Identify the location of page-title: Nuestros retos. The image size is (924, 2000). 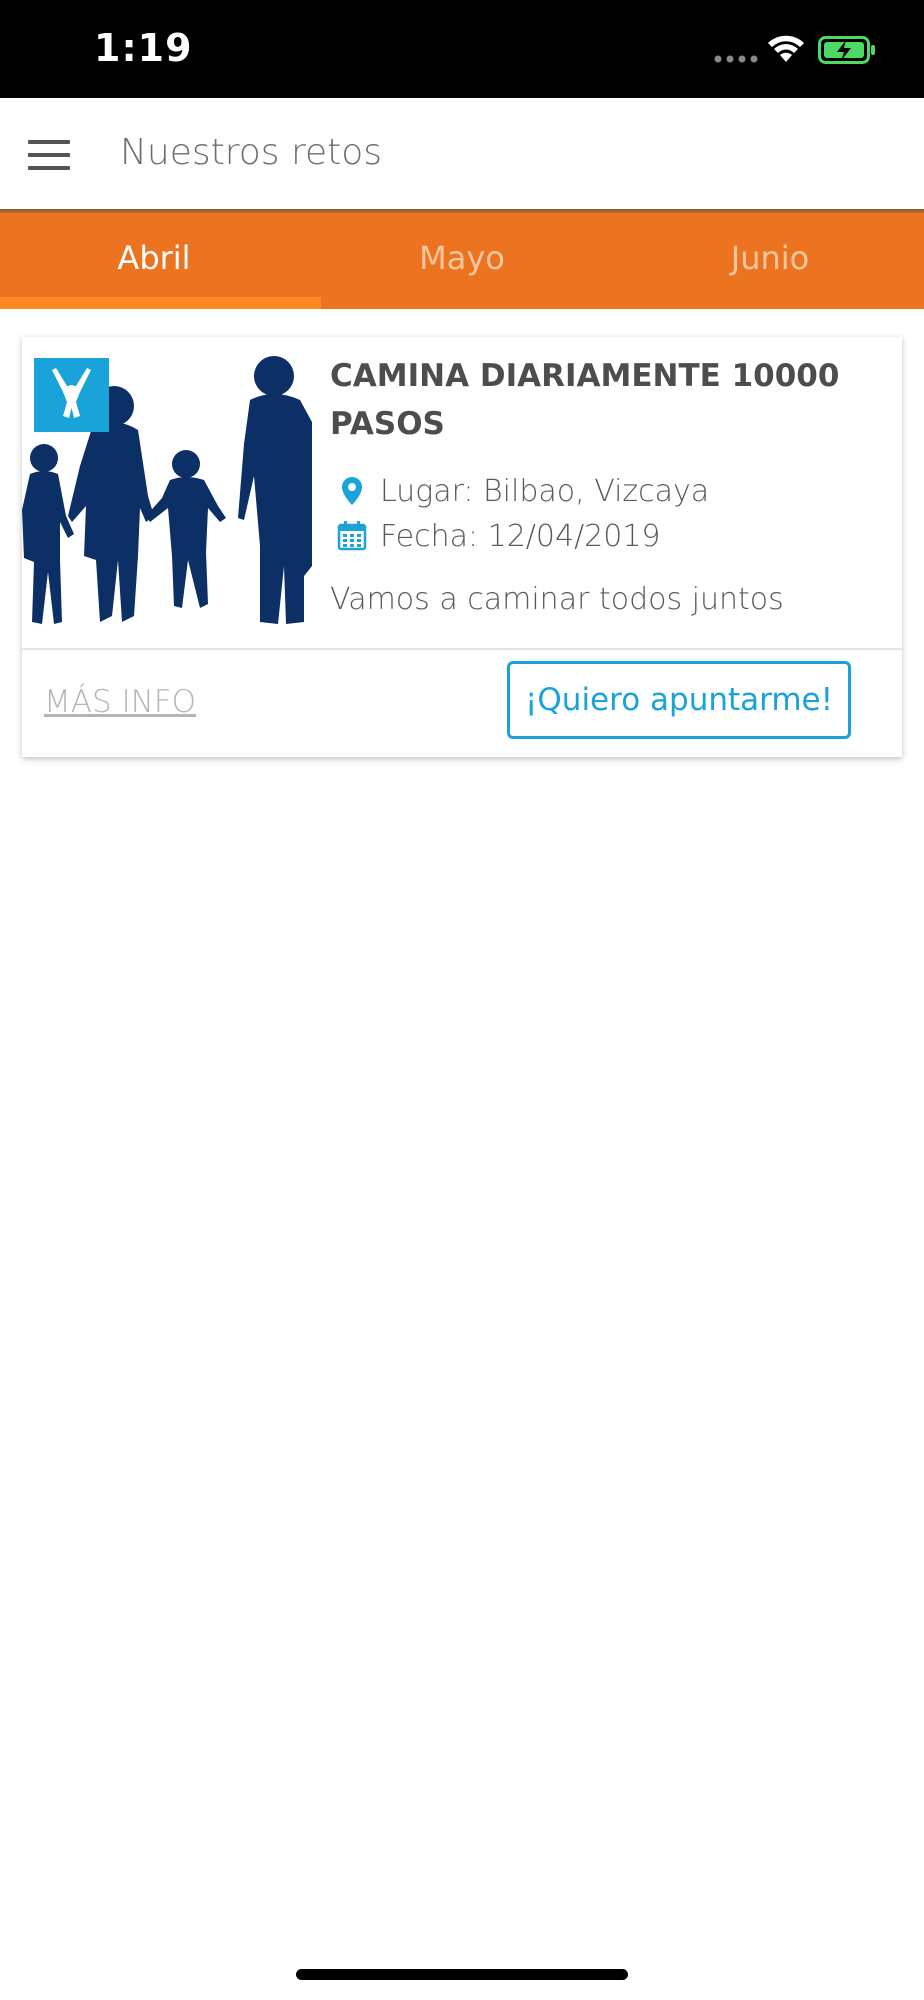
(251, 152).